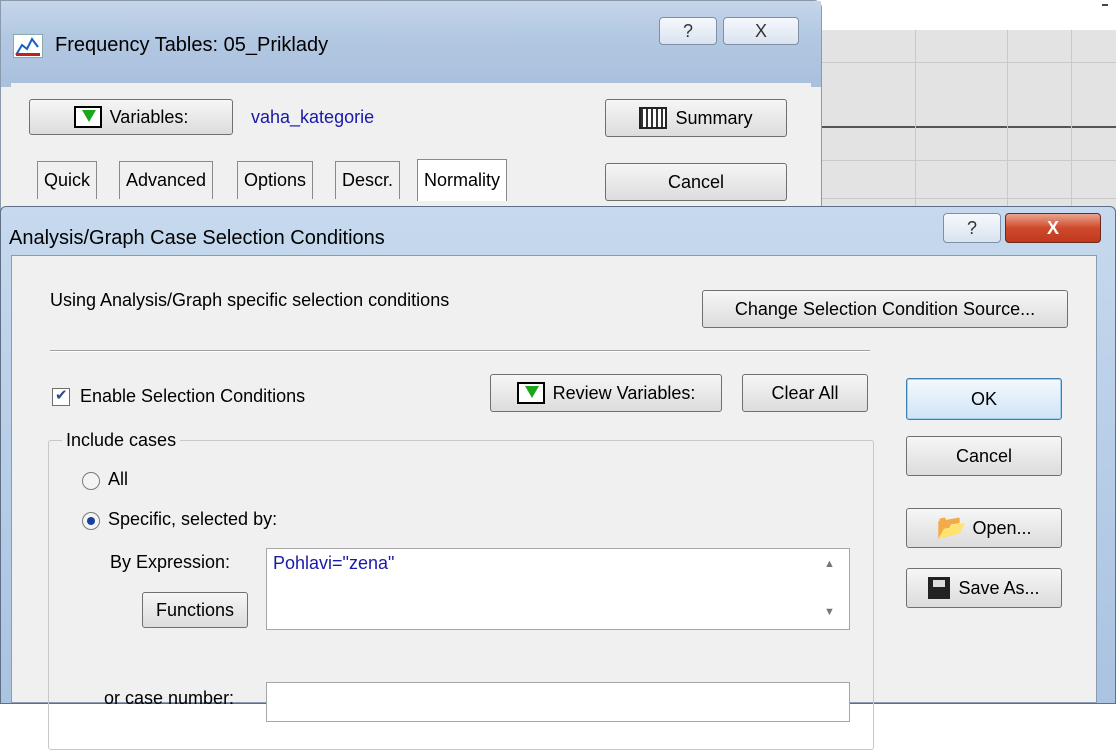  Describe the element at coordinates (192, 45) in the screenshot. I see `frequency-tables-title: Frequency Tables: 05_Priklady` at that location.